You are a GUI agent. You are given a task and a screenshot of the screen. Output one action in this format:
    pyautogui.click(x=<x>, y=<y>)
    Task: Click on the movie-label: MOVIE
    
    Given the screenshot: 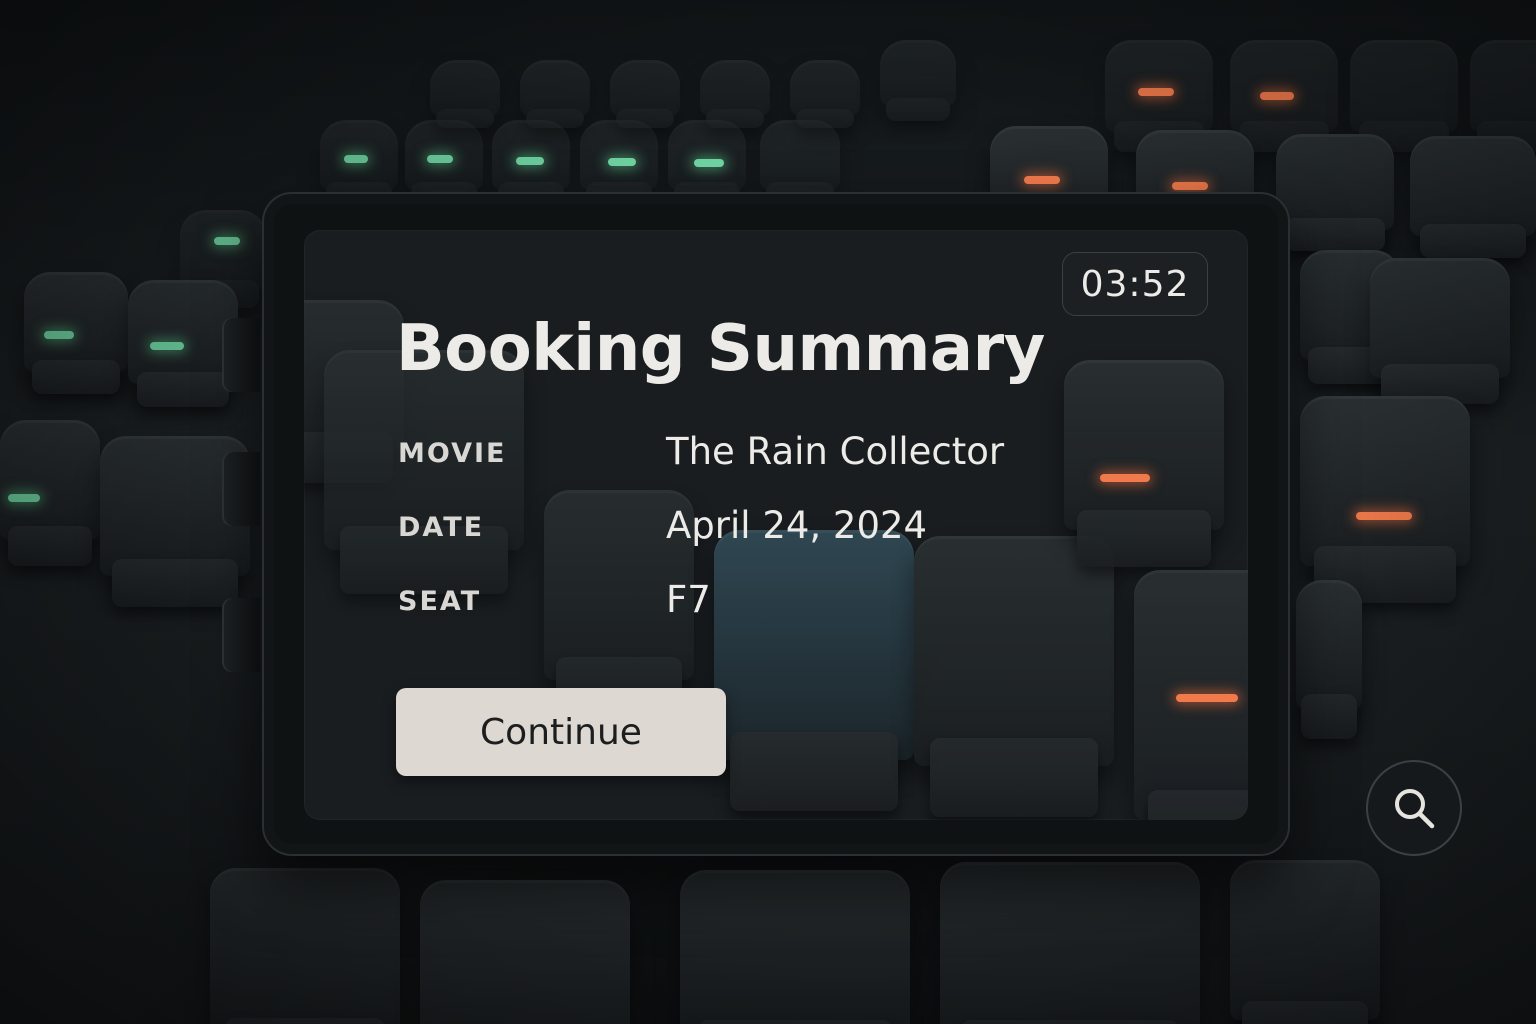 What is the action you would take?
    pyautogui.click(x=452, y=453)
    